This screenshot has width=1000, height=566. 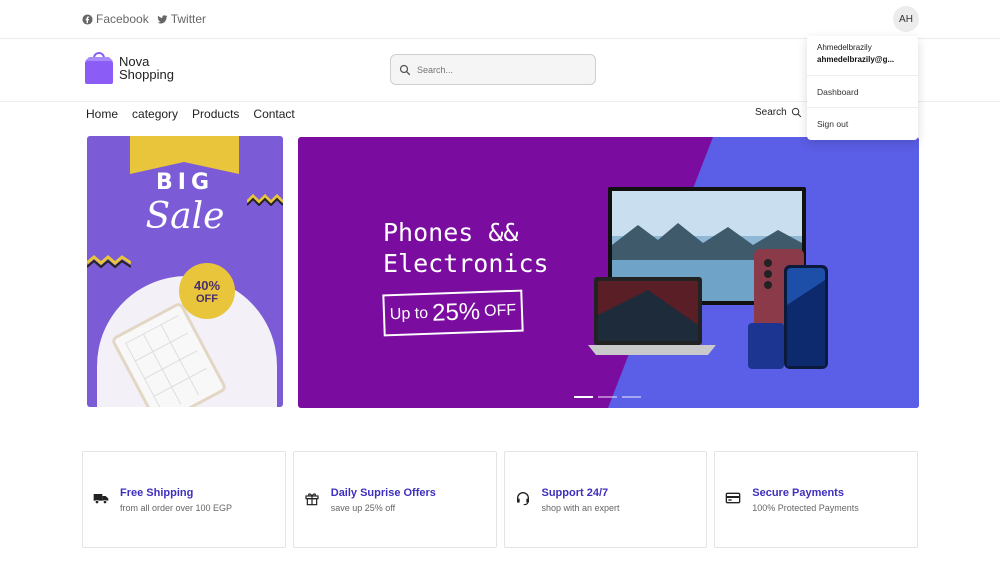 I want to click on gift-icon, so click(x=312, y=499).